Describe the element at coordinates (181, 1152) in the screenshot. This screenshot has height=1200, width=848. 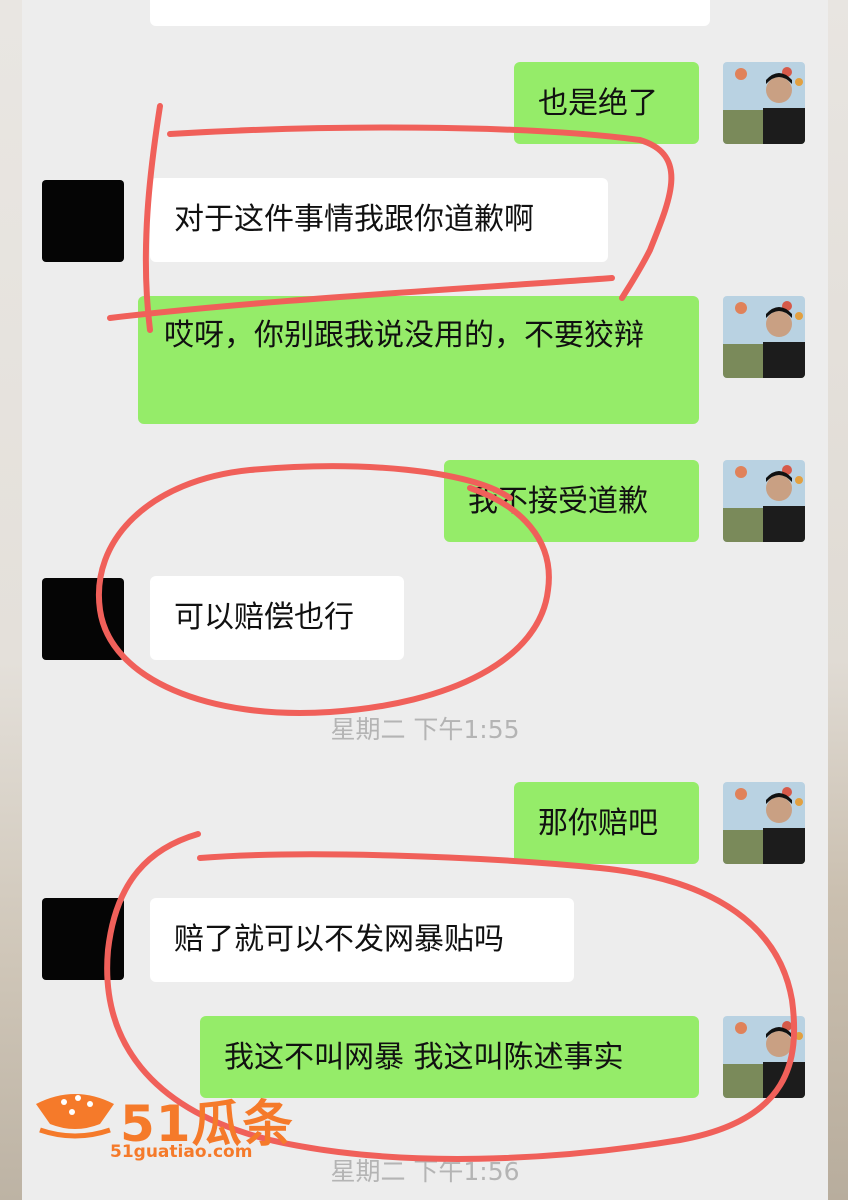
I see `watermark-url: 51guatiao.com` at that location.